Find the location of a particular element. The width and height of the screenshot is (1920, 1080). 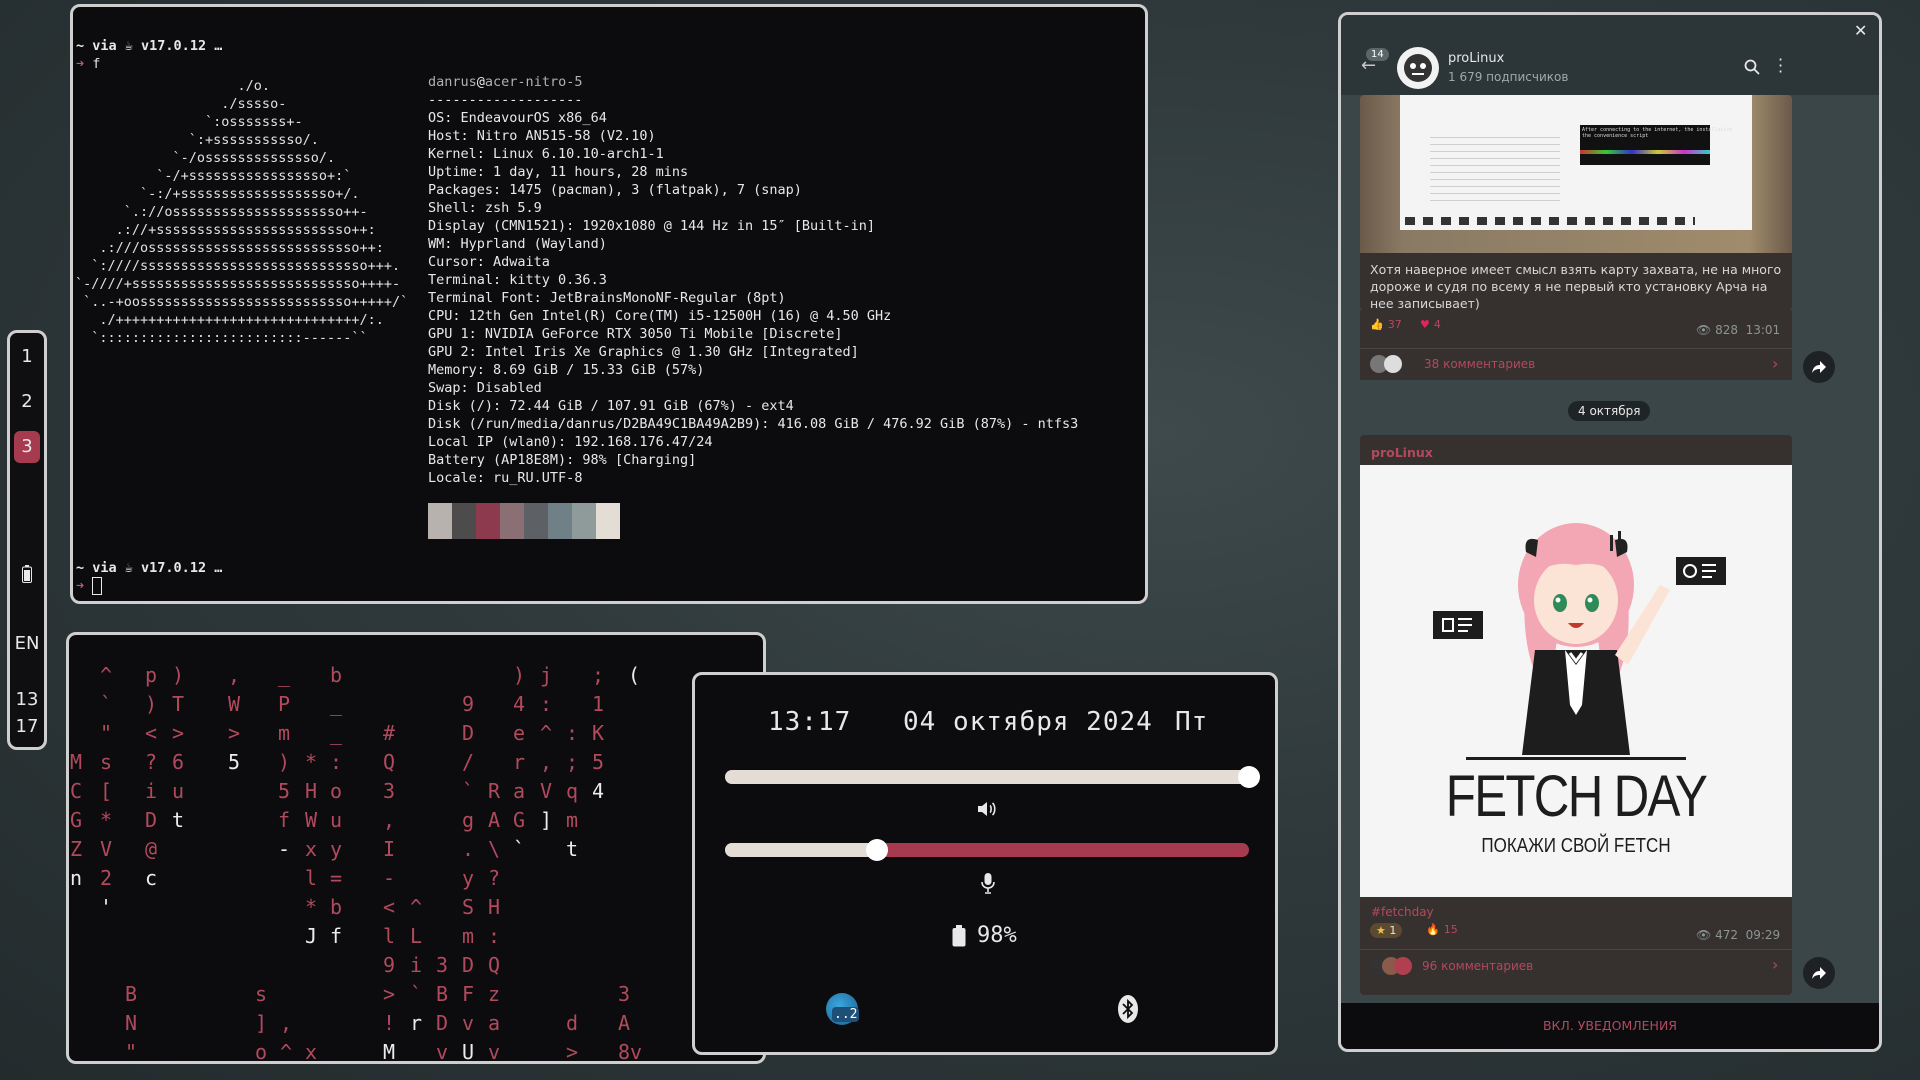

chevron-right-icon: › is located at coordinates (1775, 964).